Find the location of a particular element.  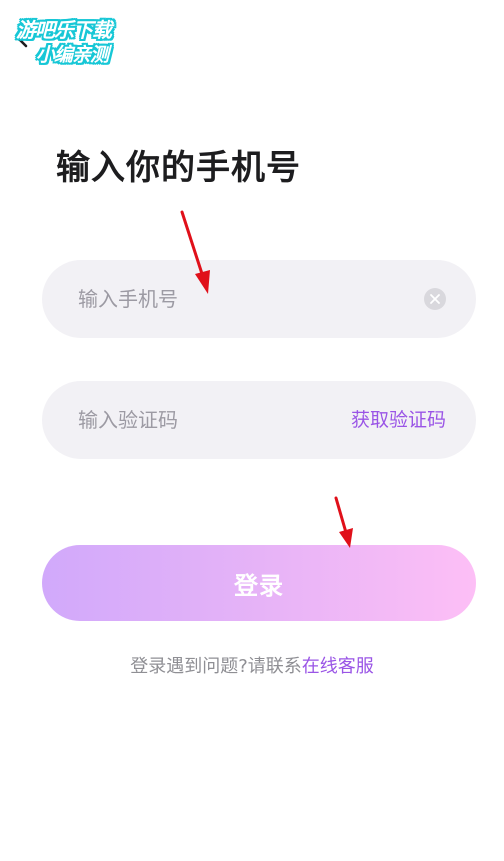

phone-input is located at coordinates (258, 299).